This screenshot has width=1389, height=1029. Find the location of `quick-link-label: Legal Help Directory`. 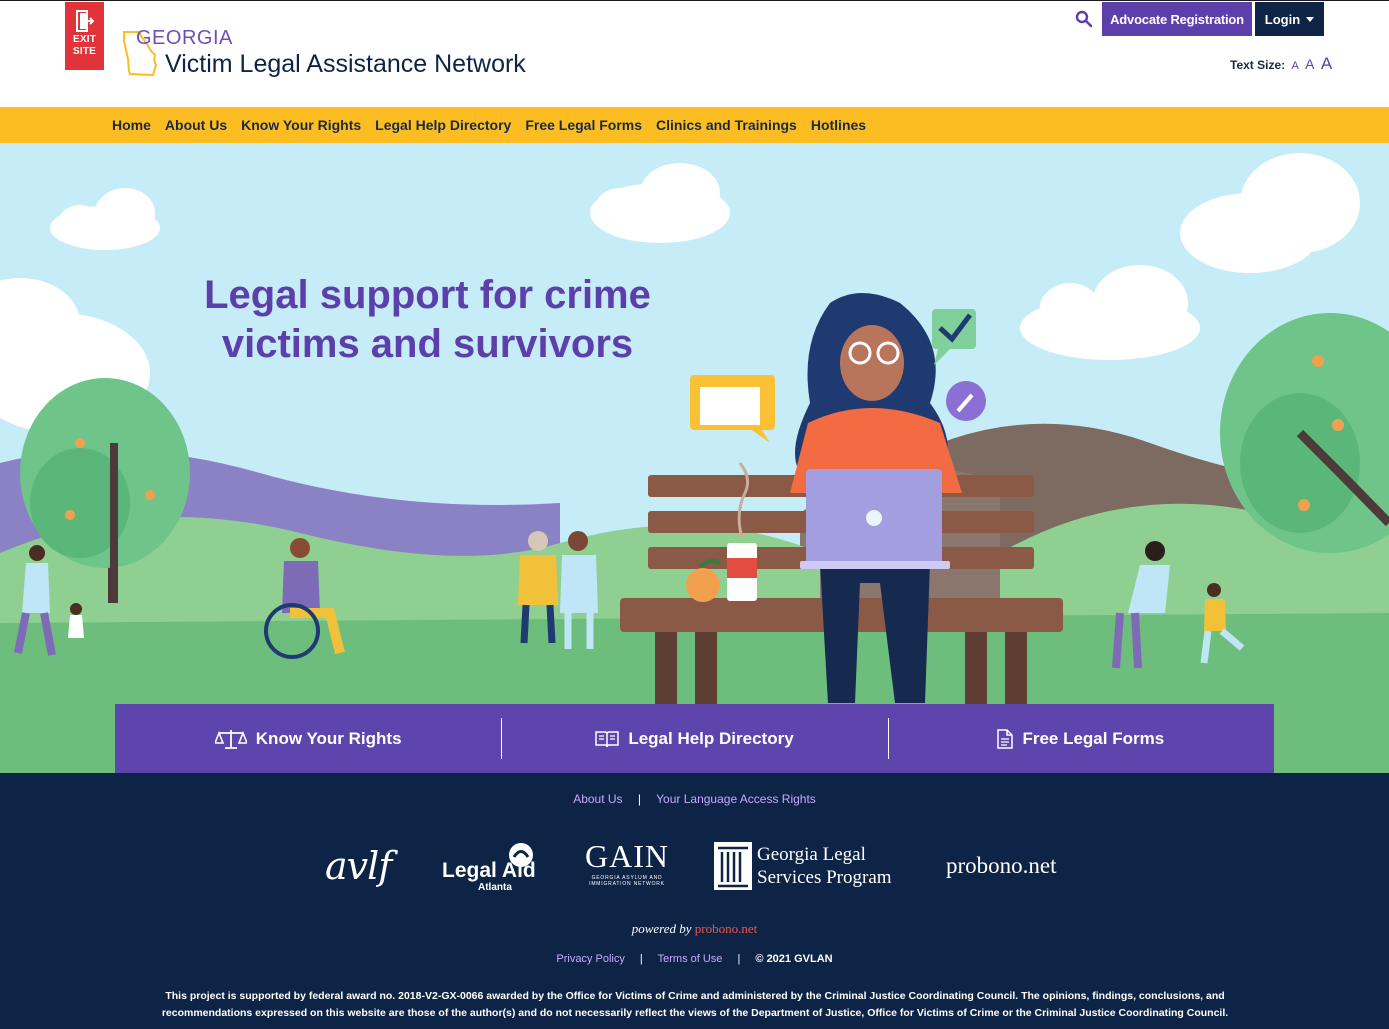

quick-link-label: Legal Help Directory is located at coordinates (711, 738).